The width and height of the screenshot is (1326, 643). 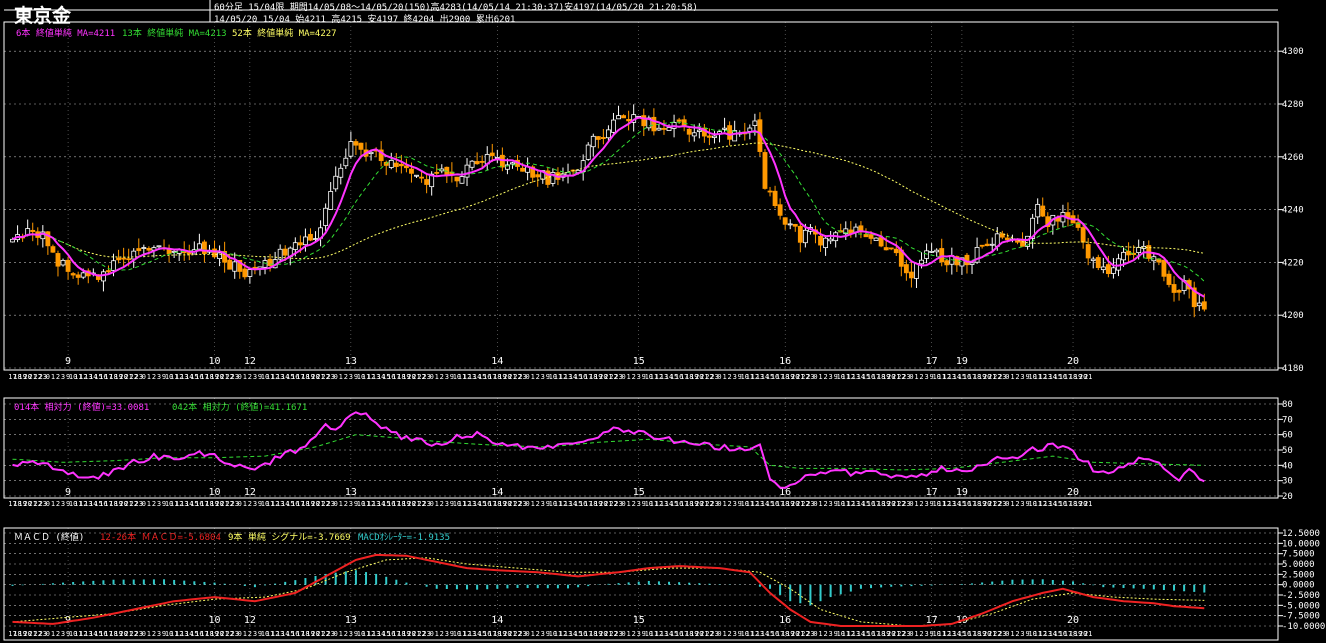 What do you see at coordinates (785, 620) in the screenshot?
I see `day-label-macd: 16` at bounding box center [785, 620].